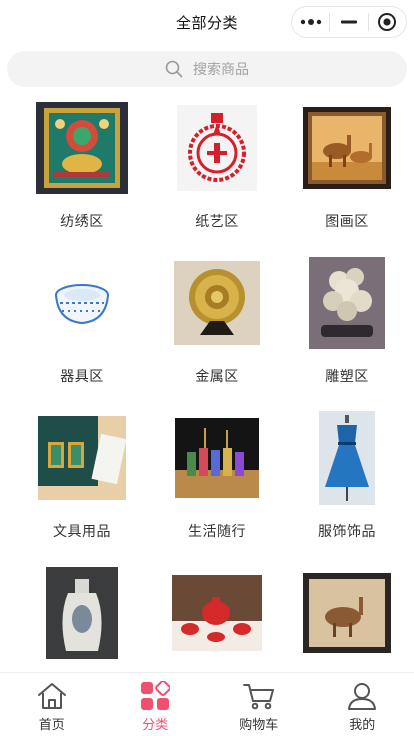  Describe the element at coordinates (51, 725) in the screenshot. I see `tab-label: 首页` at that location.